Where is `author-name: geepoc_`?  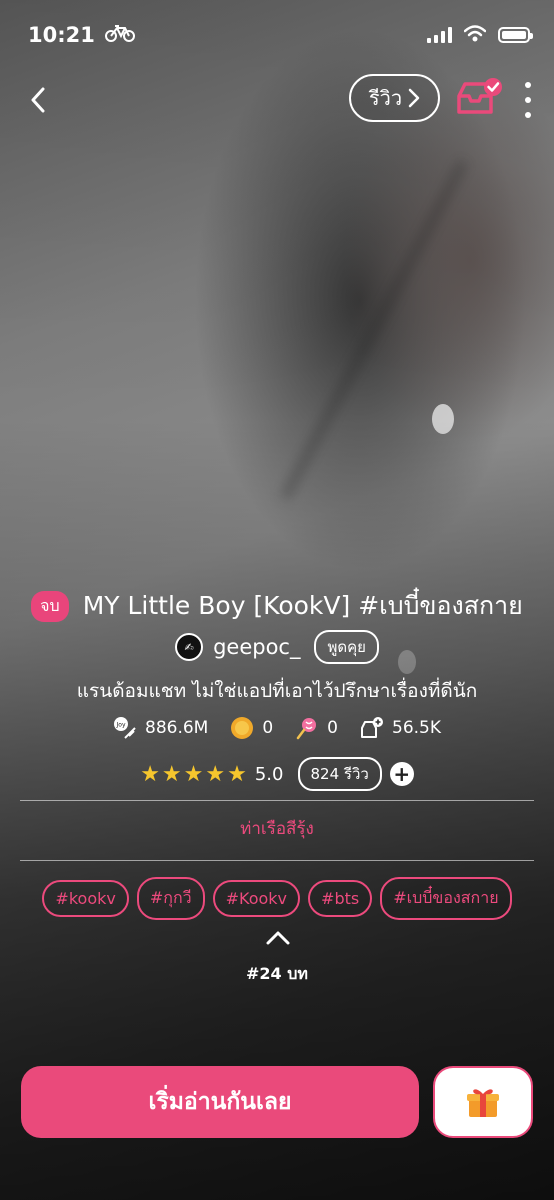
author-name: geepoc_ is located at coordinates (256, 647).